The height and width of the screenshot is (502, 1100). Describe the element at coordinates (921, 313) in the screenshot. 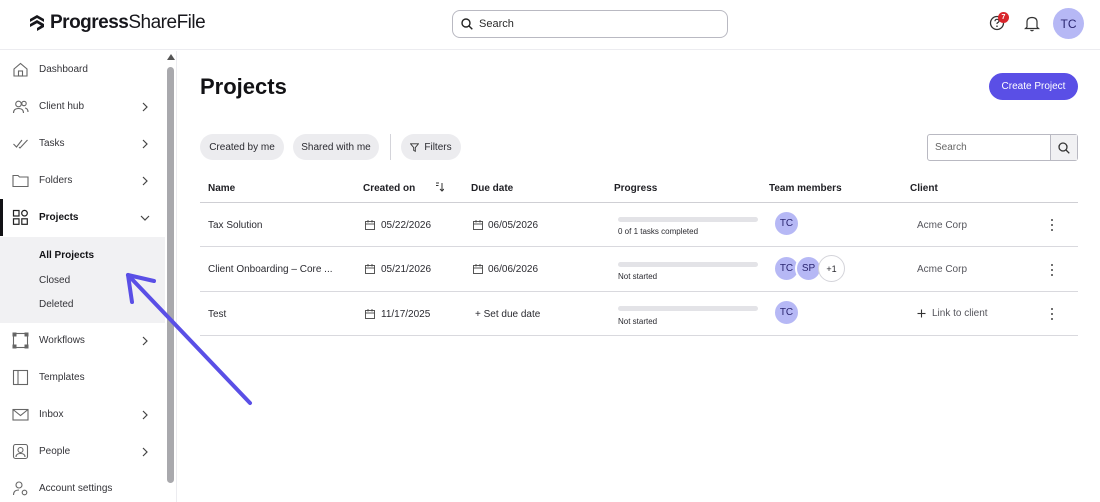

I see `plus-icon` at that location.